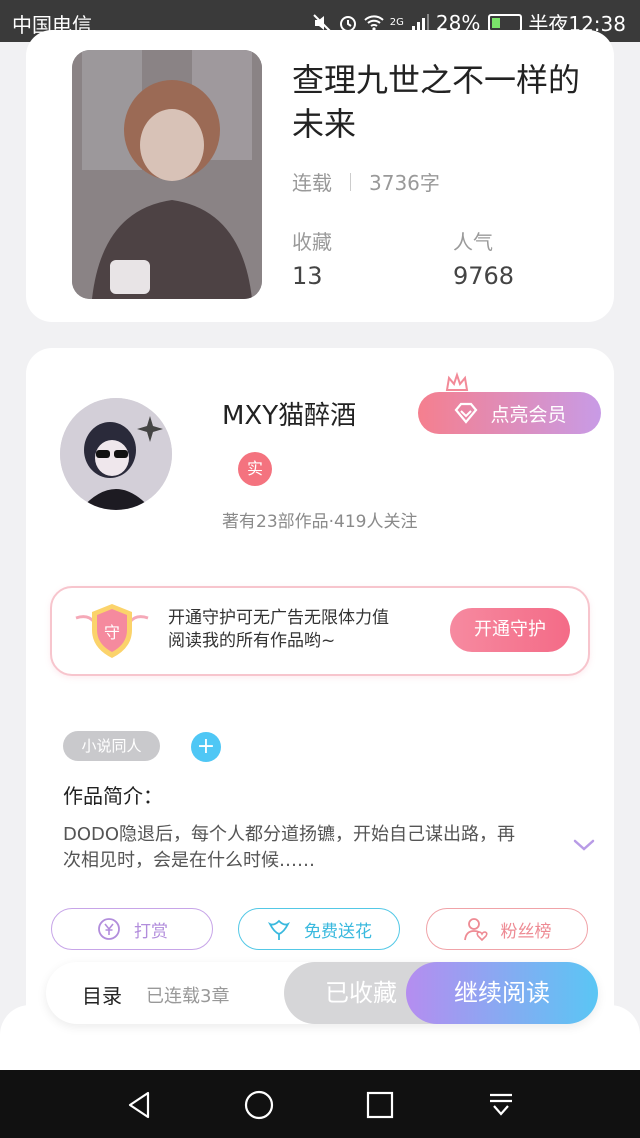  Describe the element at coordinates (396, 22) in the screenshot. I see `network-type: 2G` at that location.